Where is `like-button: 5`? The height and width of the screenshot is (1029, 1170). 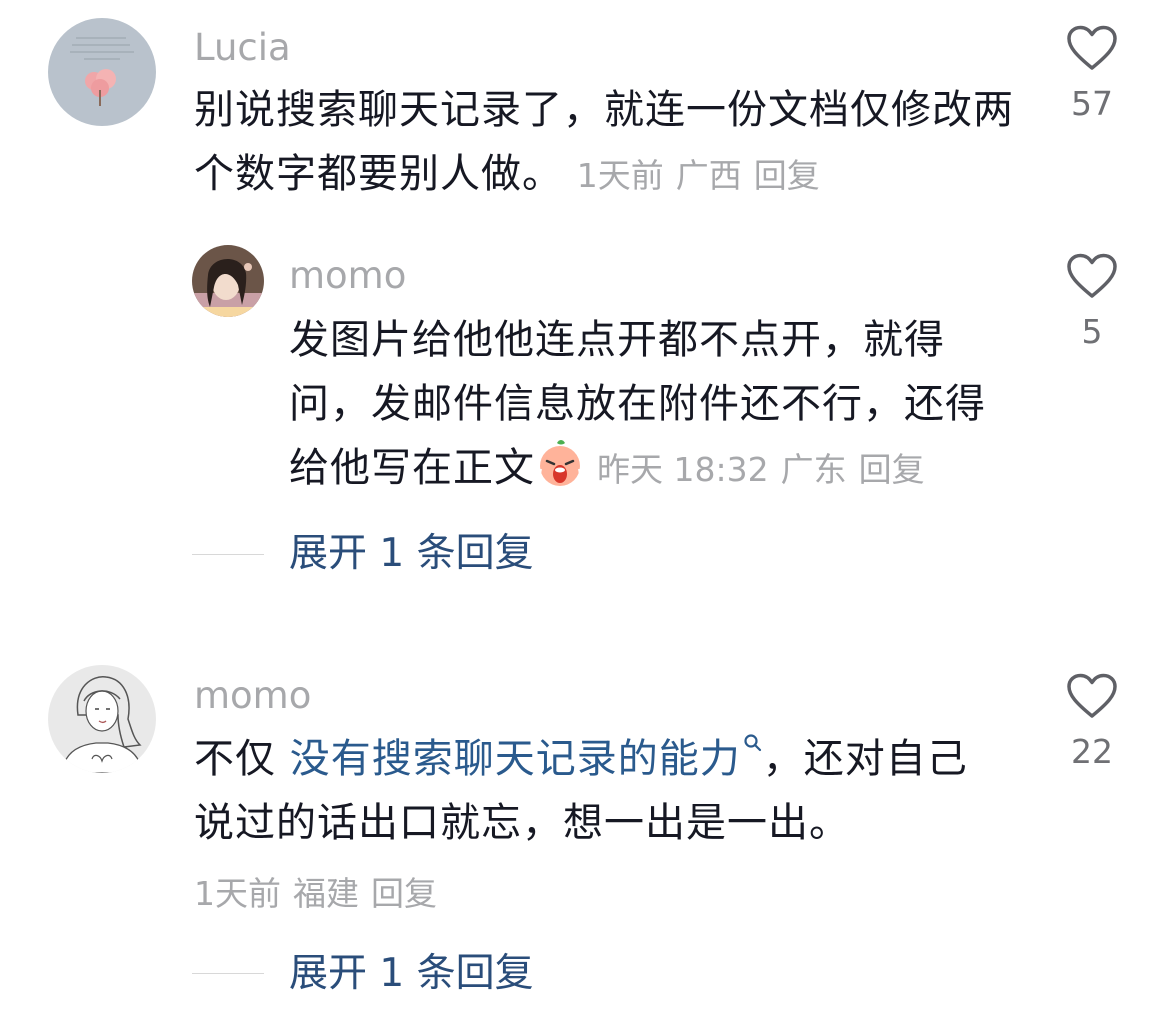 like-button: 5 is located at coordinates (1092, 302).